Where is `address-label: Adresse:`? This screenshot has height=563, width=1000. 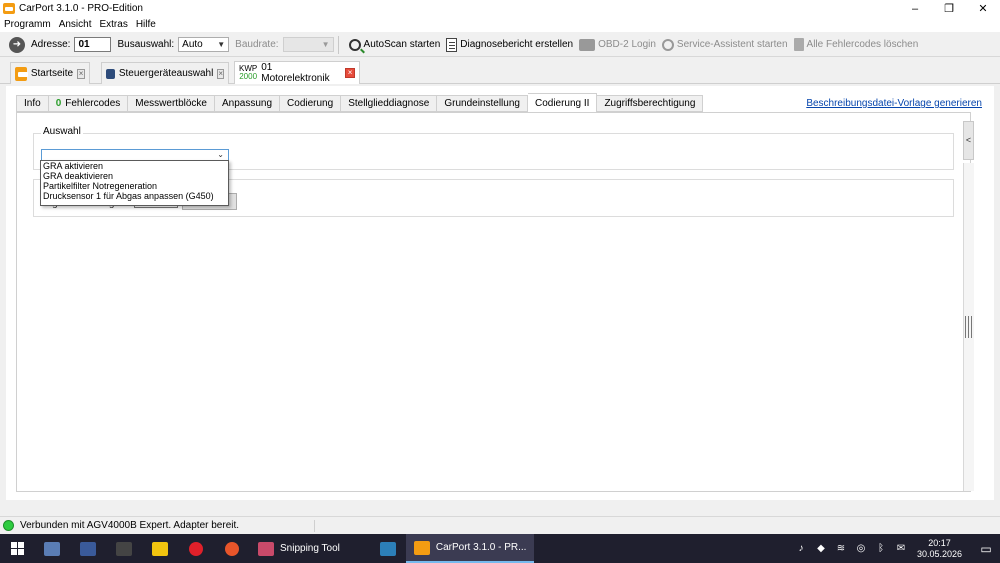
address-label: Adresse: is located at coordinates (51, 44).